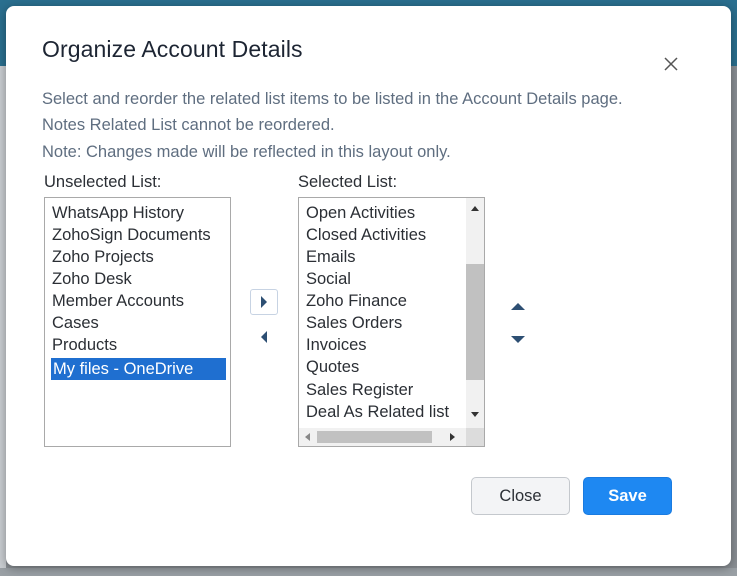 The height and width of the screenshot is (576, 737). I want to click on list-item: Quotes, so click(332, 367).